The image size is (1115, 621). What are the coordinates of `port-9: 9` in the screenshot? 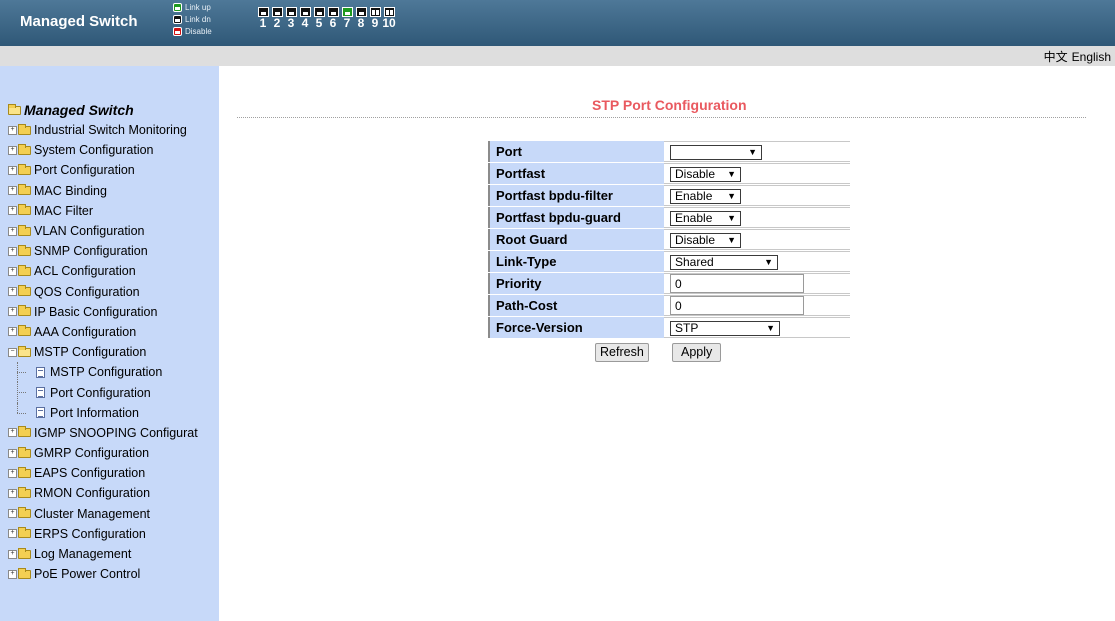 It's located at (375, 18).